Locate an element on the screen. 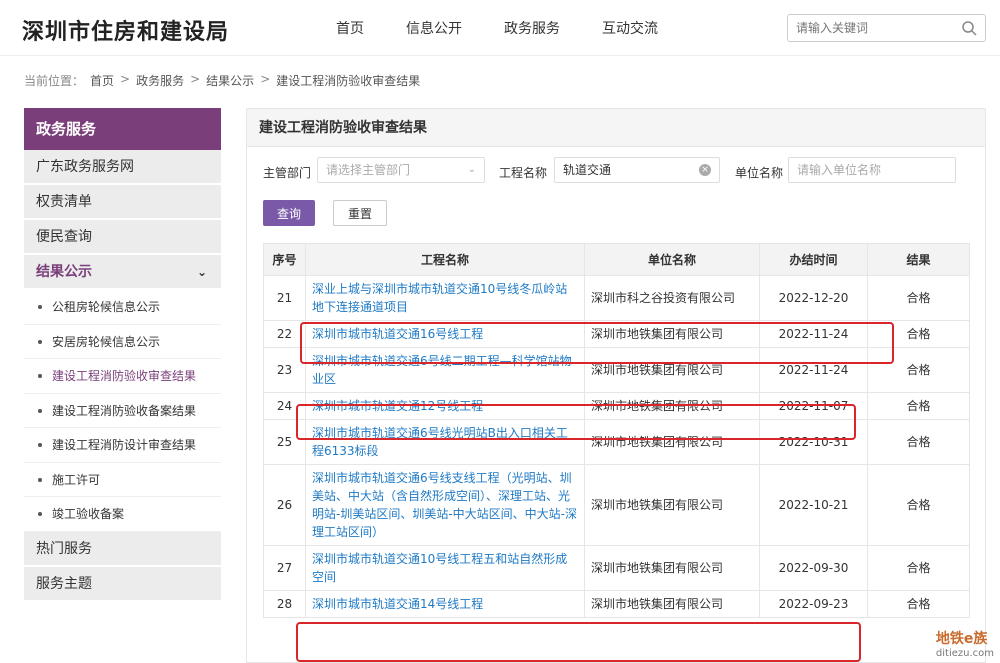 The height and width of the screenshot is (663, 1000). watermark-logo: 地铁e族 ditiezu.com is located at coordinates (965, 643).